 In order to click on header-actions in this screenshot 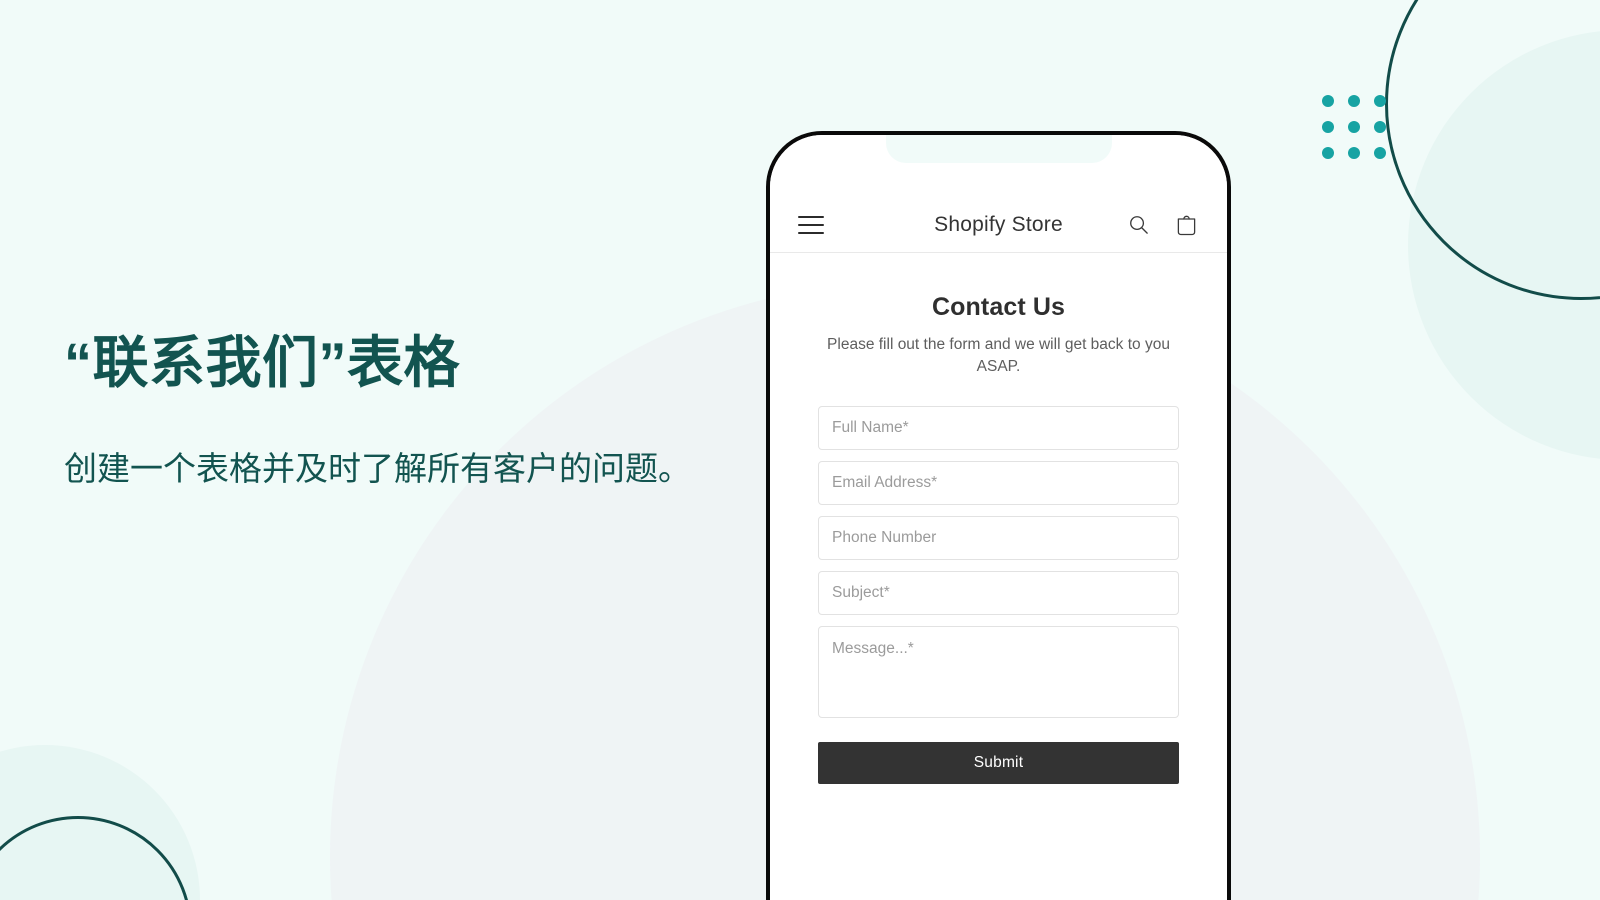, I will do `click(1162, 225)`.